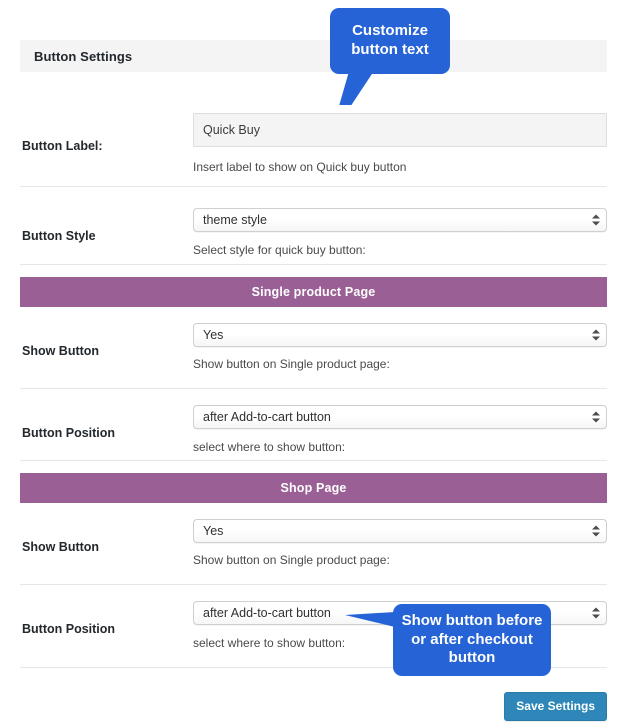 This screenshot has height=725, width=625. What do you see at coordinates (267, 613) in the screenshot?
I see `button-position-shop-select-value: after Add-to-cart button` at bounding box center [267, 613].